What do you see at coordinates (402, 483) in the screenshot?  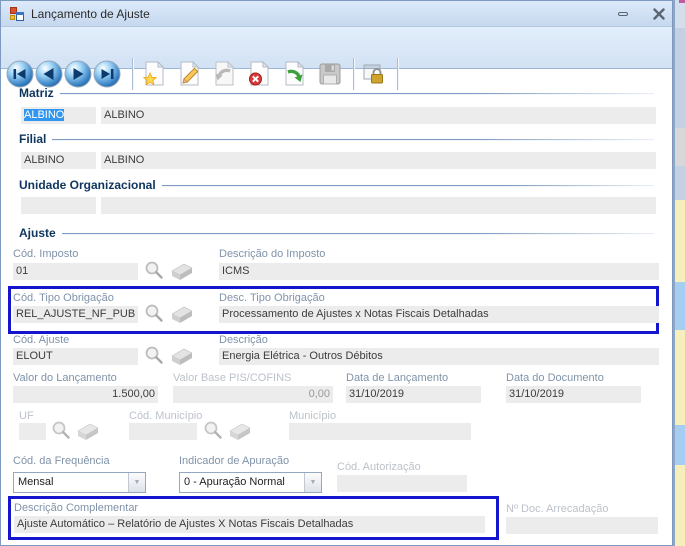 I see `cod-autorizacao-field` at bounding box center [402, 483].